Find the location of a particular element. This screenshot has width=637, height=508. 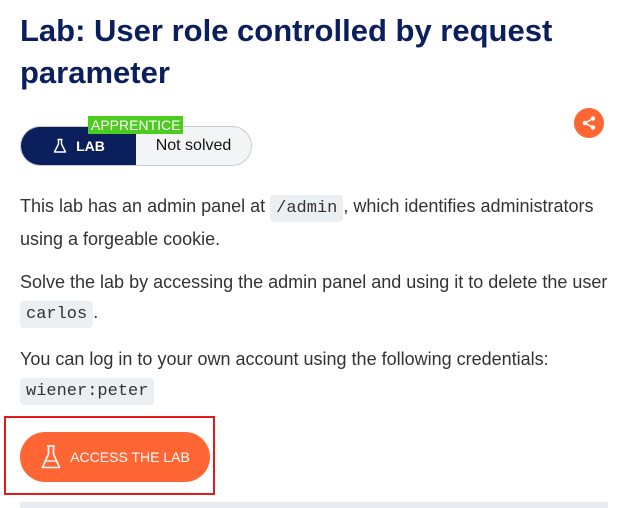

target-user-code: carlos is located at coordinates (57, 314).